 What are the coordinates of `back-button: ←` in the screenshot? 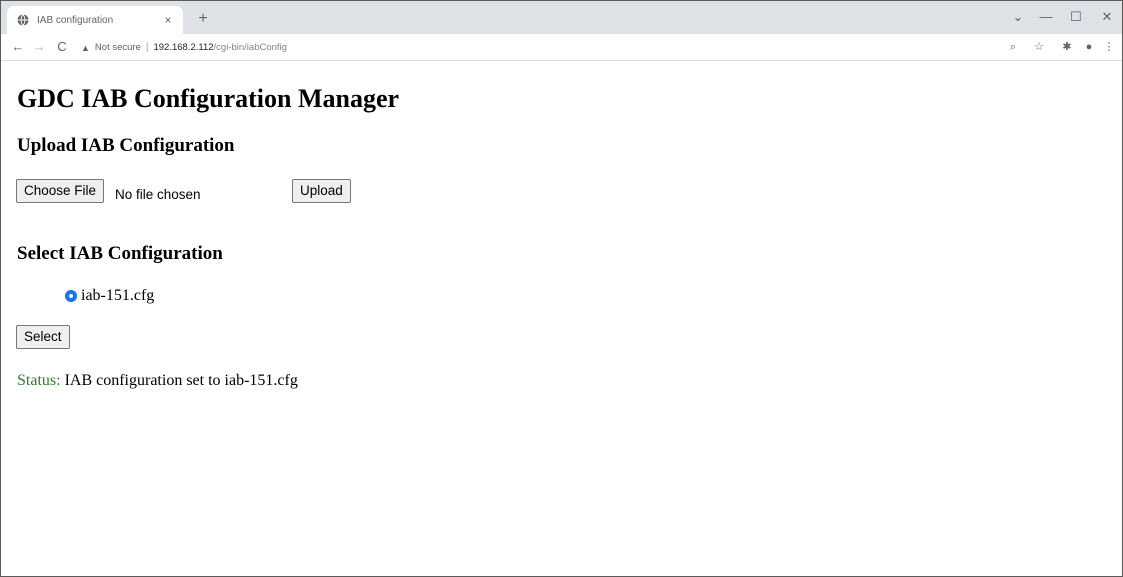 It's located at (18, 47).